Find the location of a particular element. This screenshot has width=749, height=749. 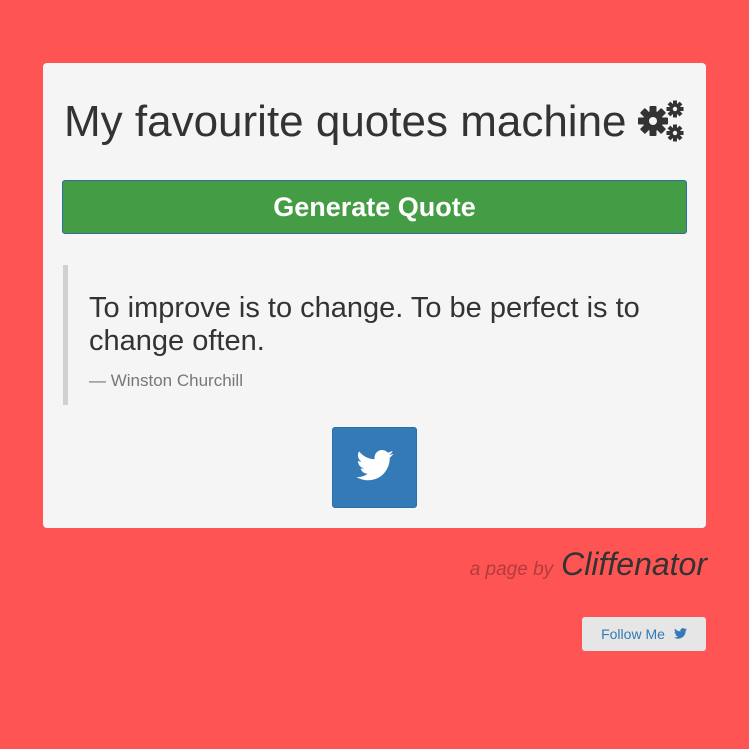

follow-me-button: Follow Me is located at coordinates (644, 634).